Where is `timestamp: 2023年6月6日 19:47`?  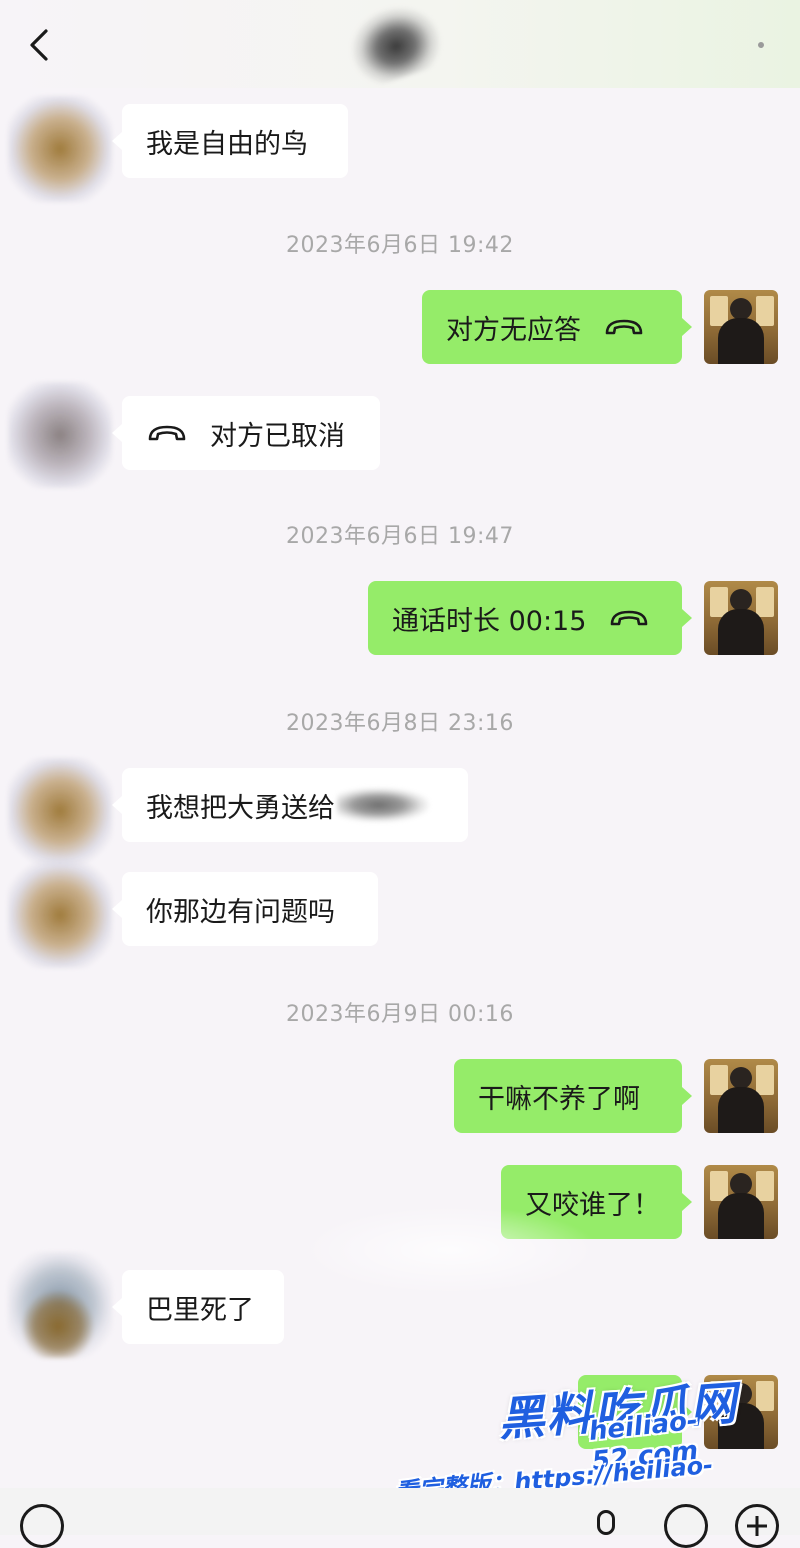 timestamp: 2023年6月6日 19:47 is located at coordinates (400, 536).